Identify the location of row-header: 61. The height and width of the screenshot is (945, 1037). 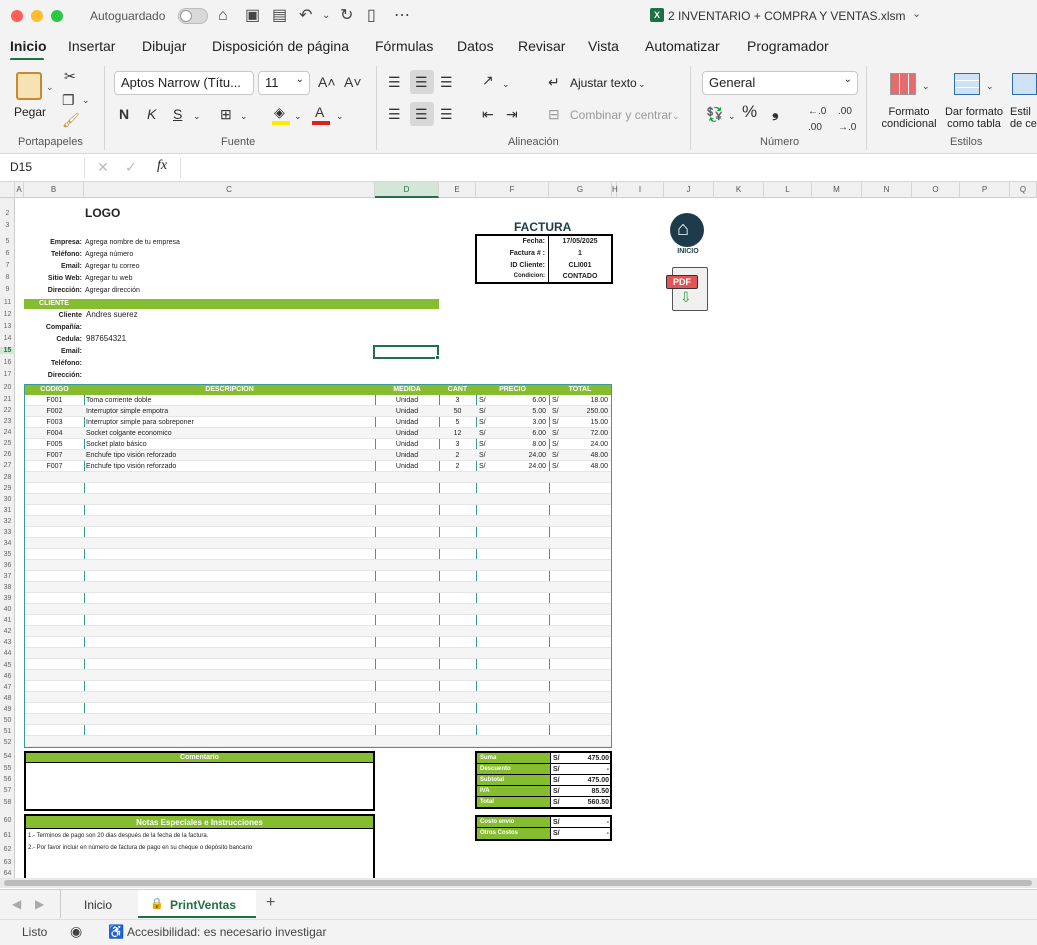
(7, 835).